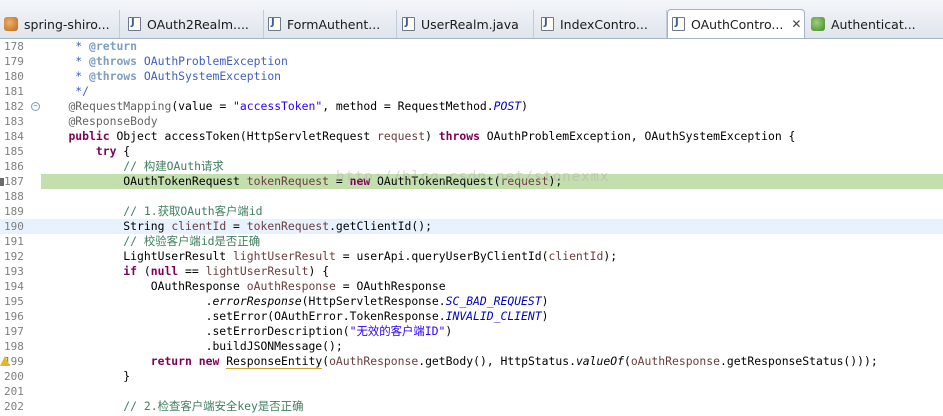 This screenshot has height=416, width=943. Describe the element at coordinates (173, 166) in the screenshot. I see `code-text: // 构建OAuth请求` at that location.